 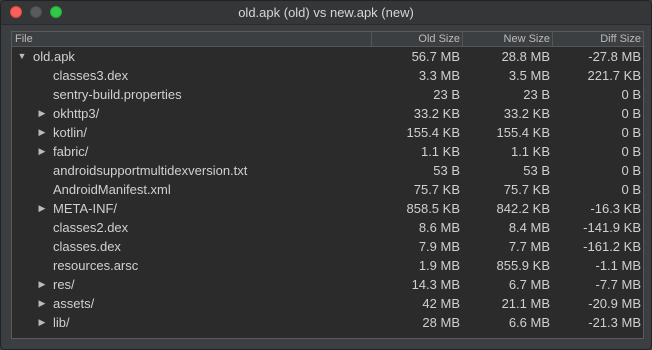 What do you see at coordinates (536, 94) in the screenshot?
I see `new-size-cell: 23 B` at bounding box center [536, 94].